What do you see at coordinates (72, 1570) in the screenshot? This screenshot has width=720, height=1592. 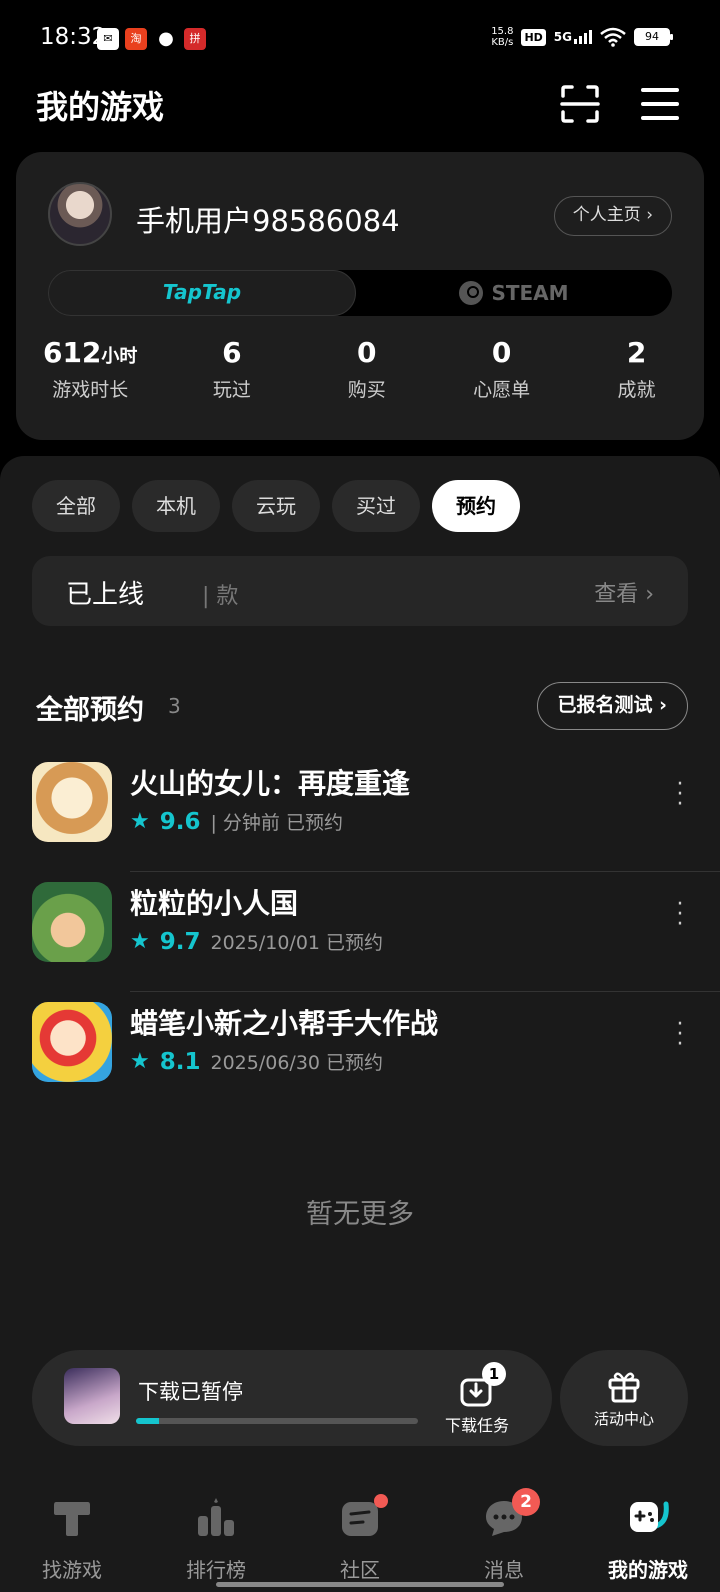 I see `nav-label: 找游戏` at bounding box center [72, 1570].